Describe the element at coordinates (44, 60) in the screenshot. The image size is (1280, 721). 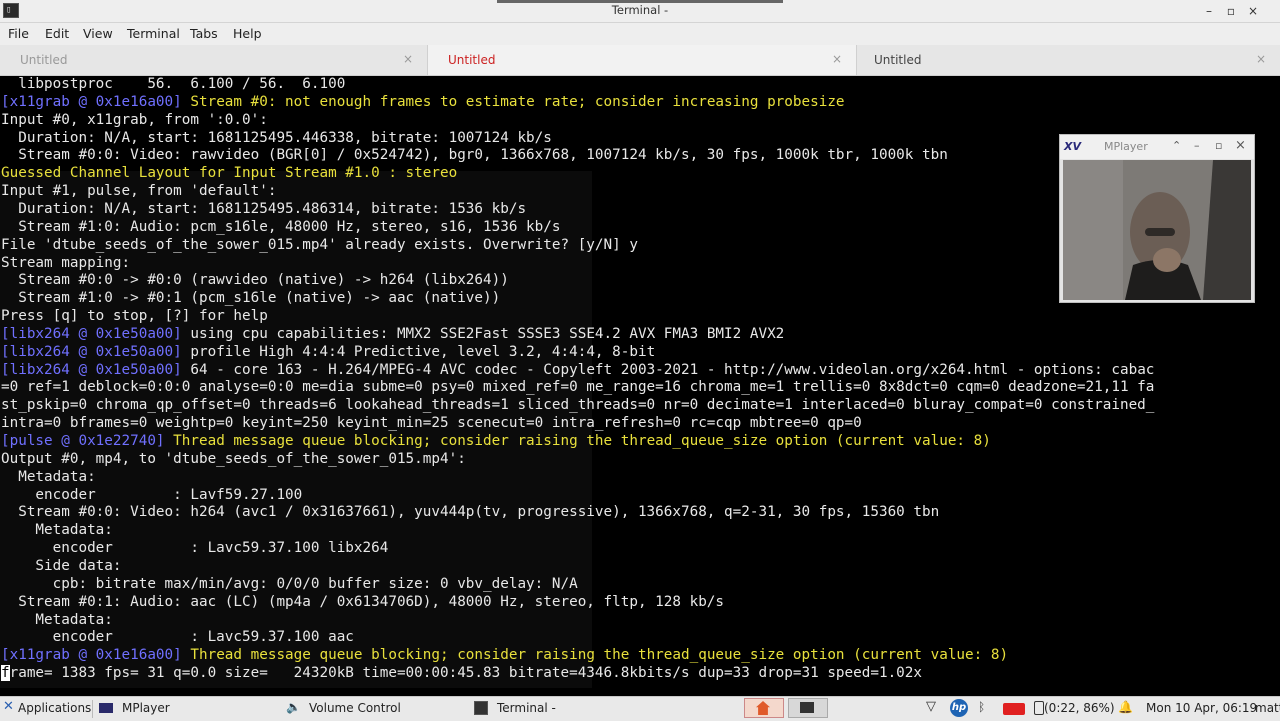
I see `tab-1-label: Untitled` at that location.